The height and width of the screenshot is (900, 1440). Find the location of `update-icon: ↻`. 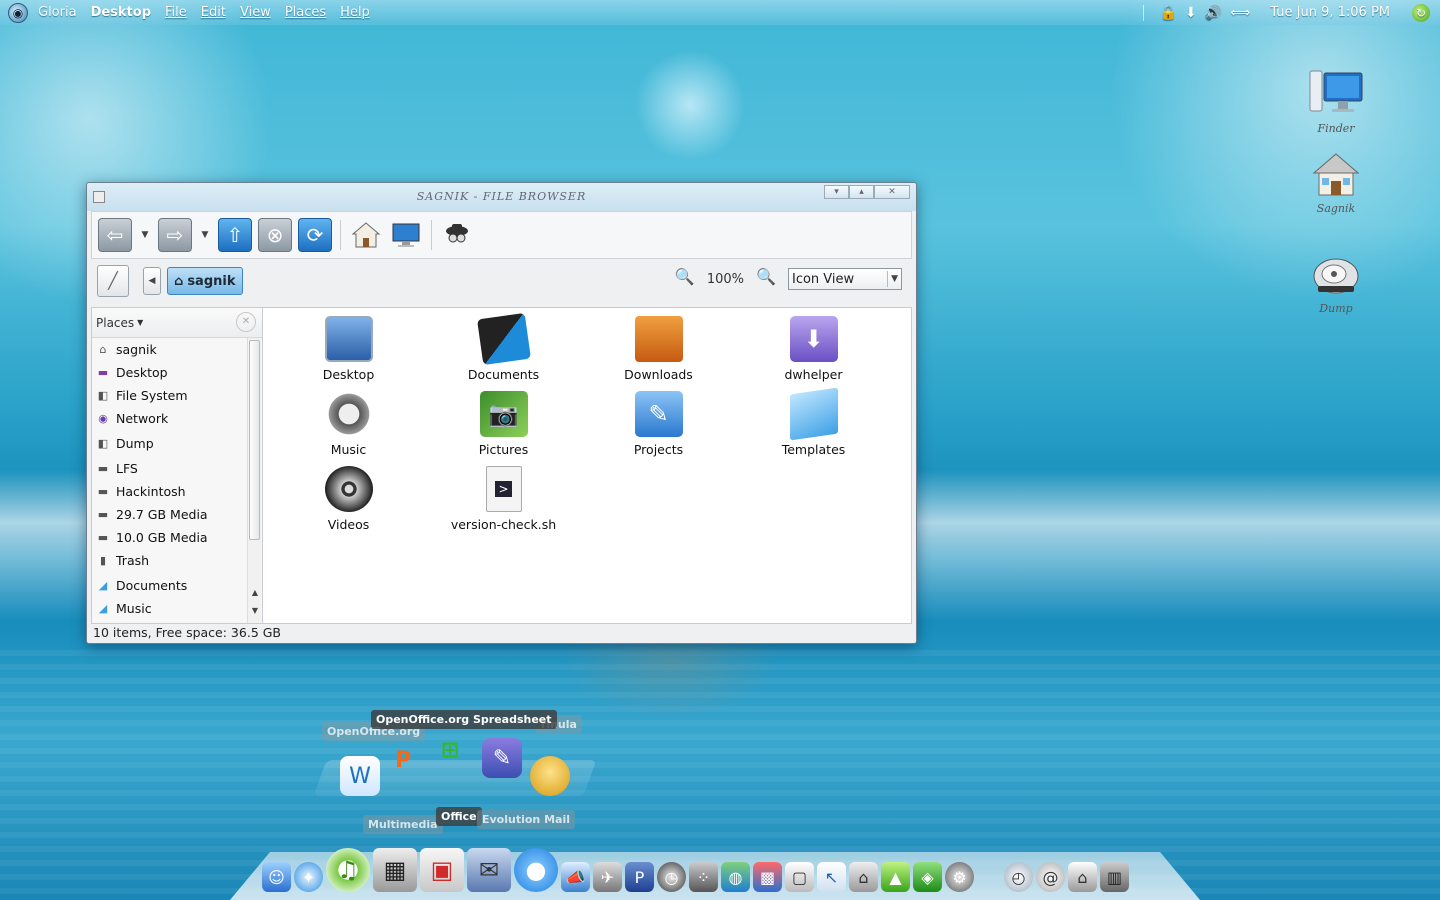

update-icon: ↻ is located at coordinates (1421, 12).